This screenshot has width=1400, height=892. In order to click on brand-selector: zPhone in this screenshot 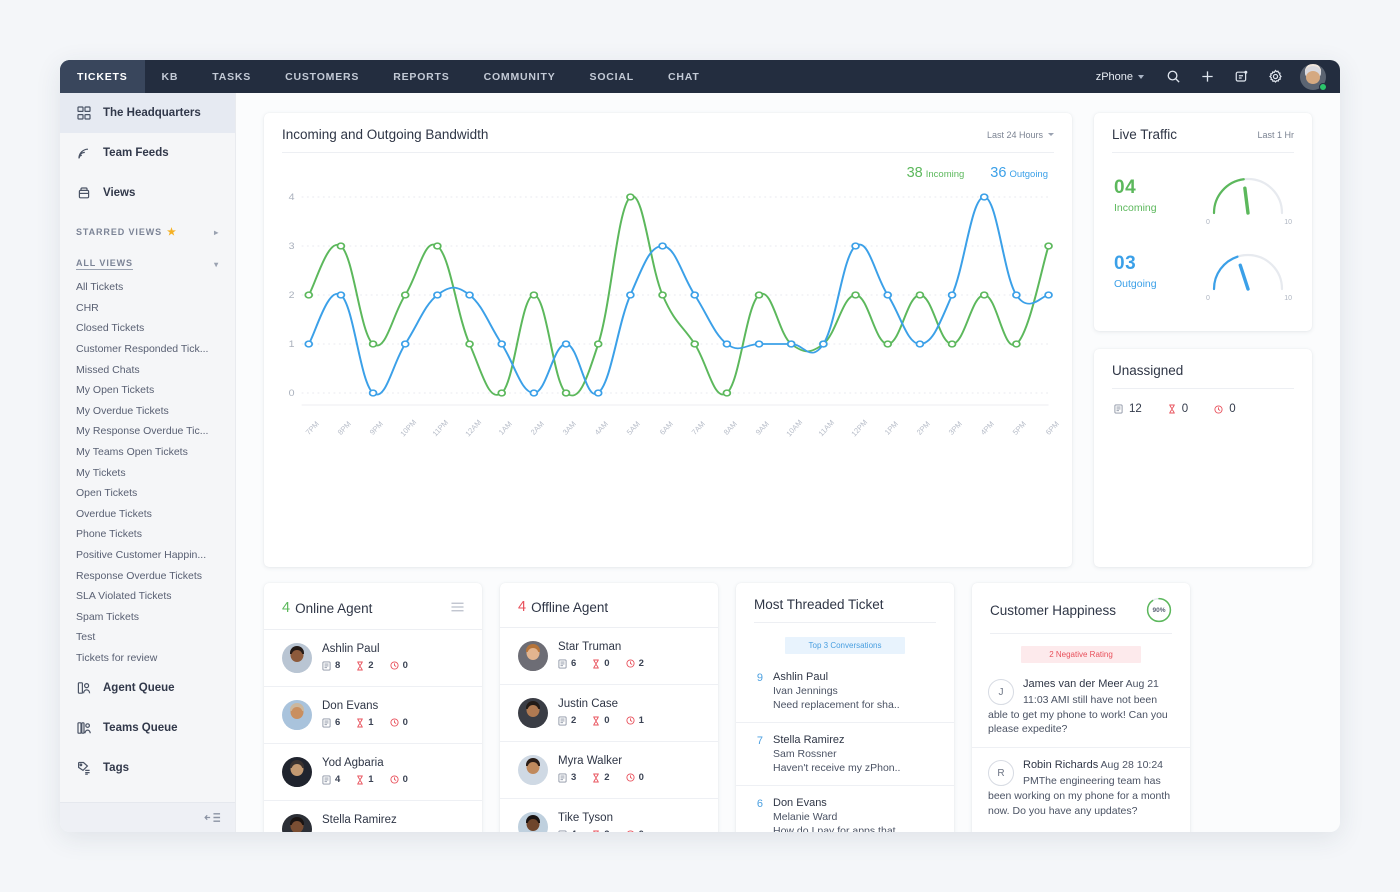, I will do `click(1120, 77)`.